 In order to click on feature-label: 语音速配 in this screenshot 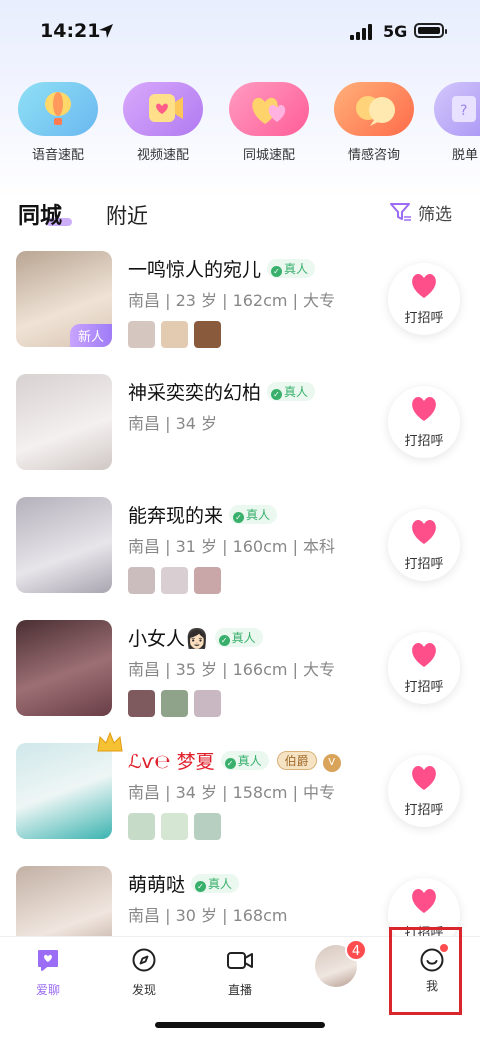, I will do `click(57, 155)`.